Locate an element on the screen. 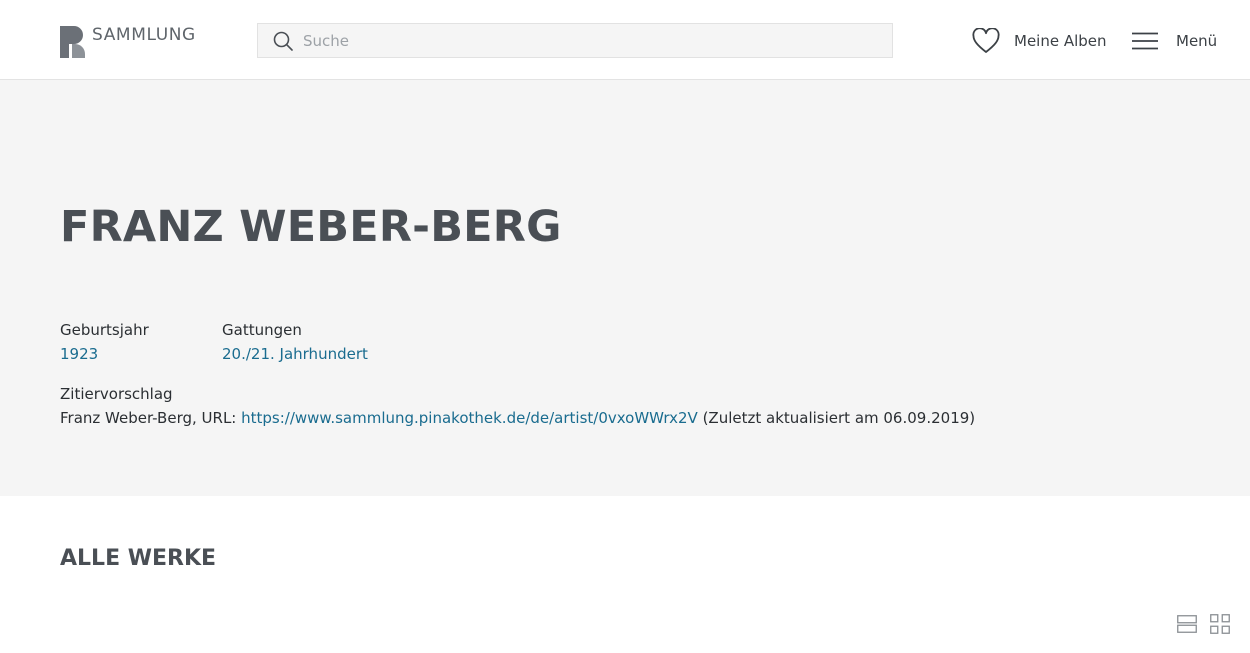  grid-view-icon is located at coordinates (1220, 624).